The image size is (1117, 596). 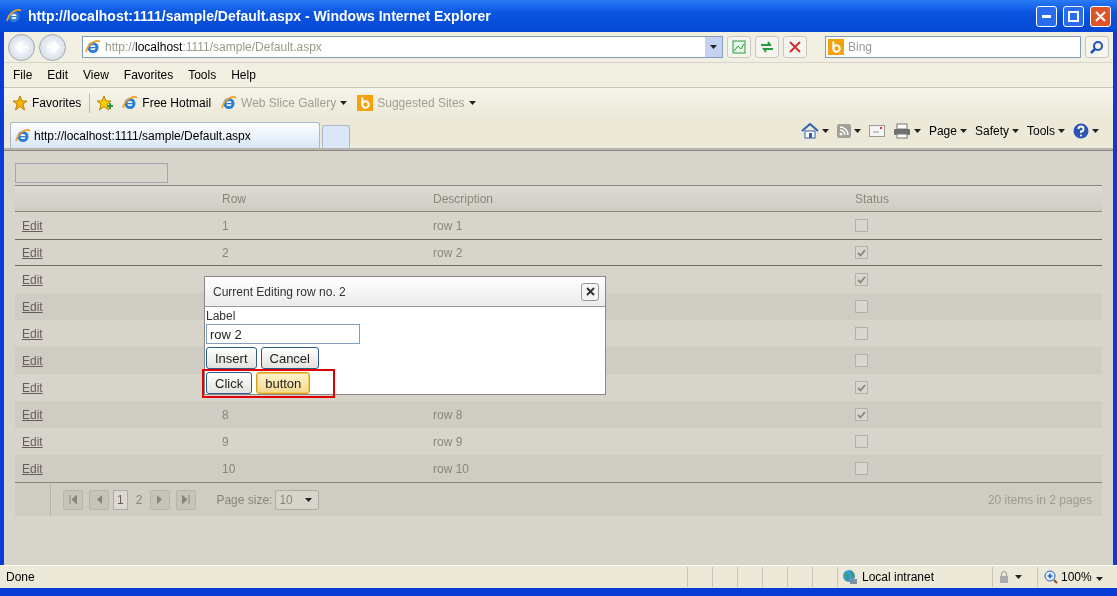 I want to click on dialog-button: Cancel, so click(x=289, y=358).